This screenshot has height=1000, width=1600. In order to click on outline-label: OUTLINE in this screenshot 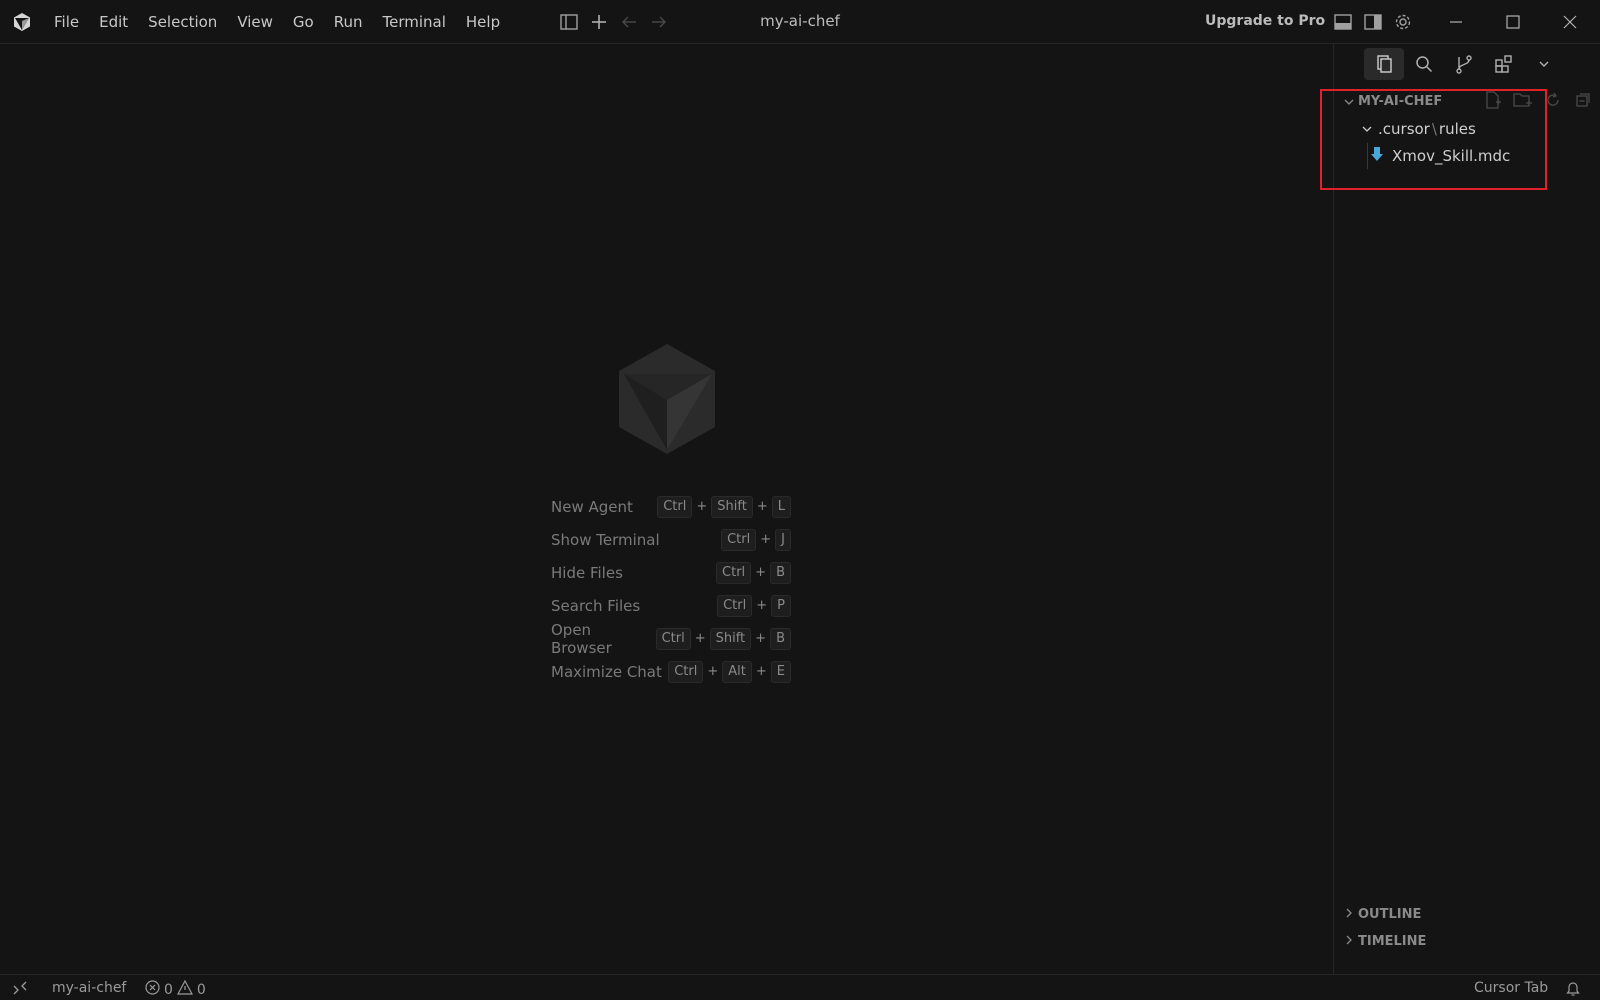, I will do `click(1390, 914)`.